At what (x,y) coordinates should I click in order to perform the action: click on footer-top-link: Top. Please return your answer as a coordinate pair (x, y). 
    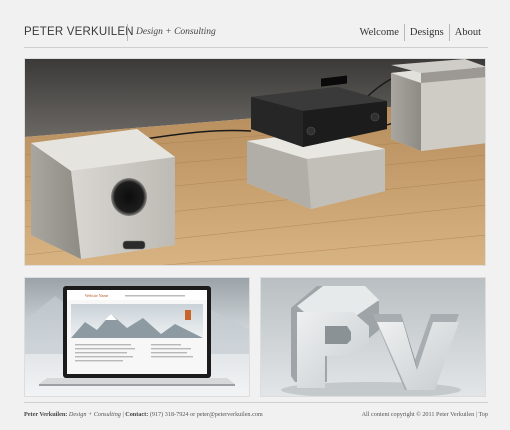
    Looking at the image, I should click on (483, 414).